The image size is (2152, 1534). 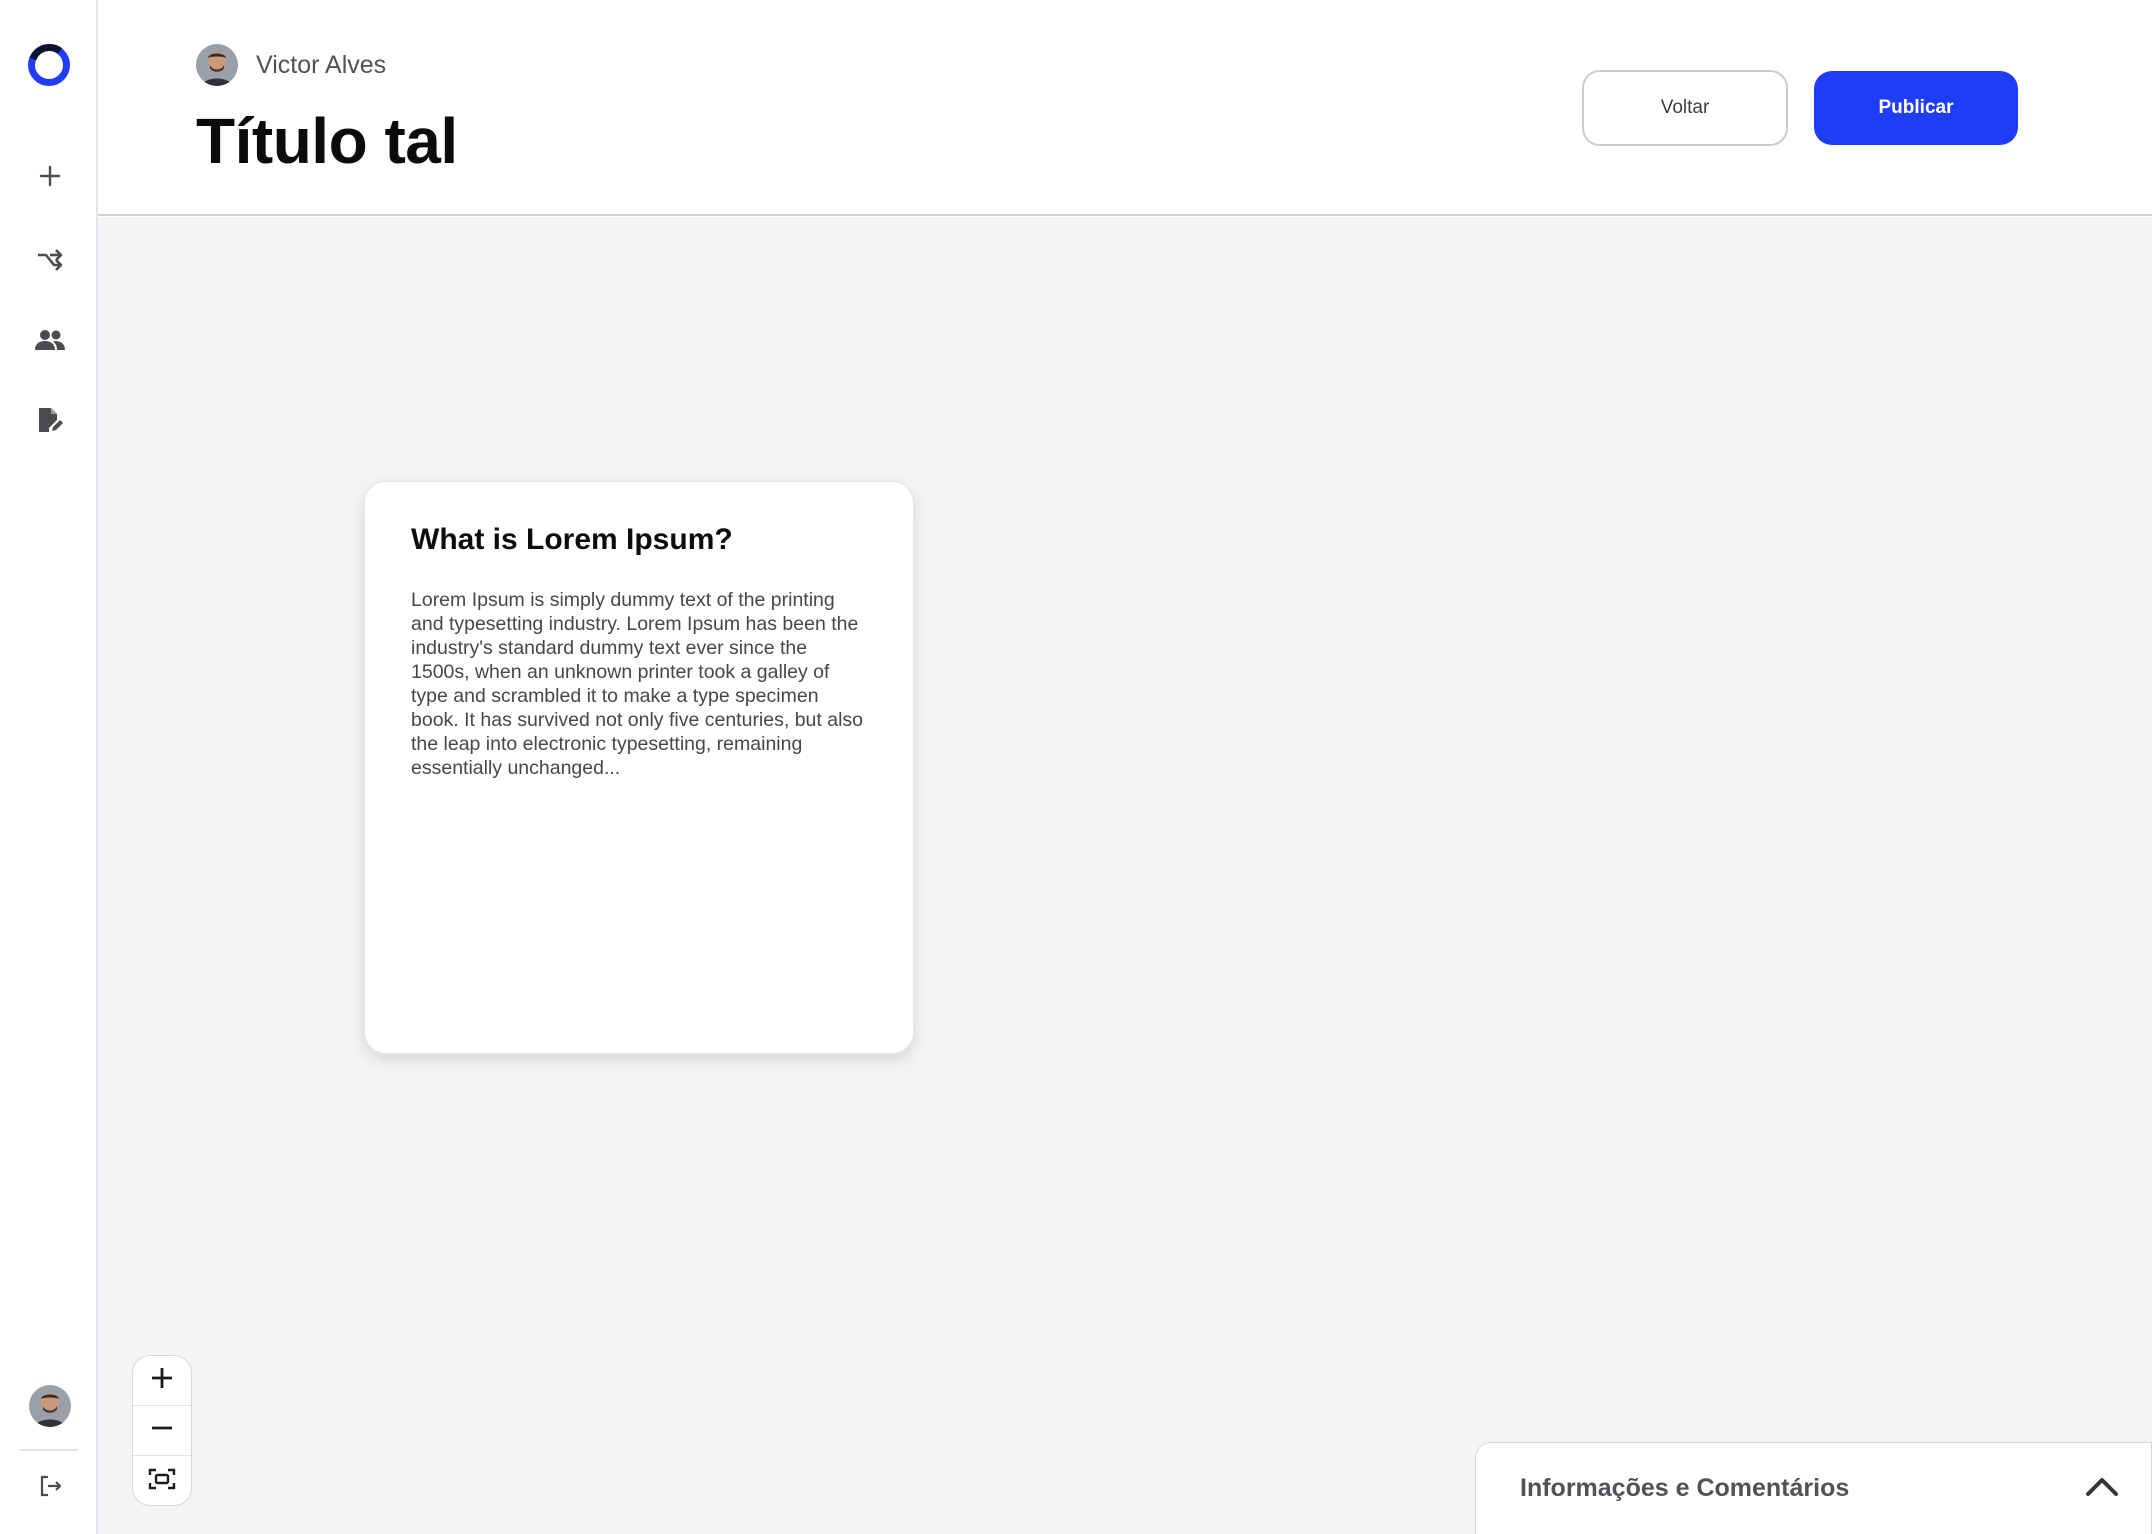 I want to click on author-avatar, so click(x=217, y=65).